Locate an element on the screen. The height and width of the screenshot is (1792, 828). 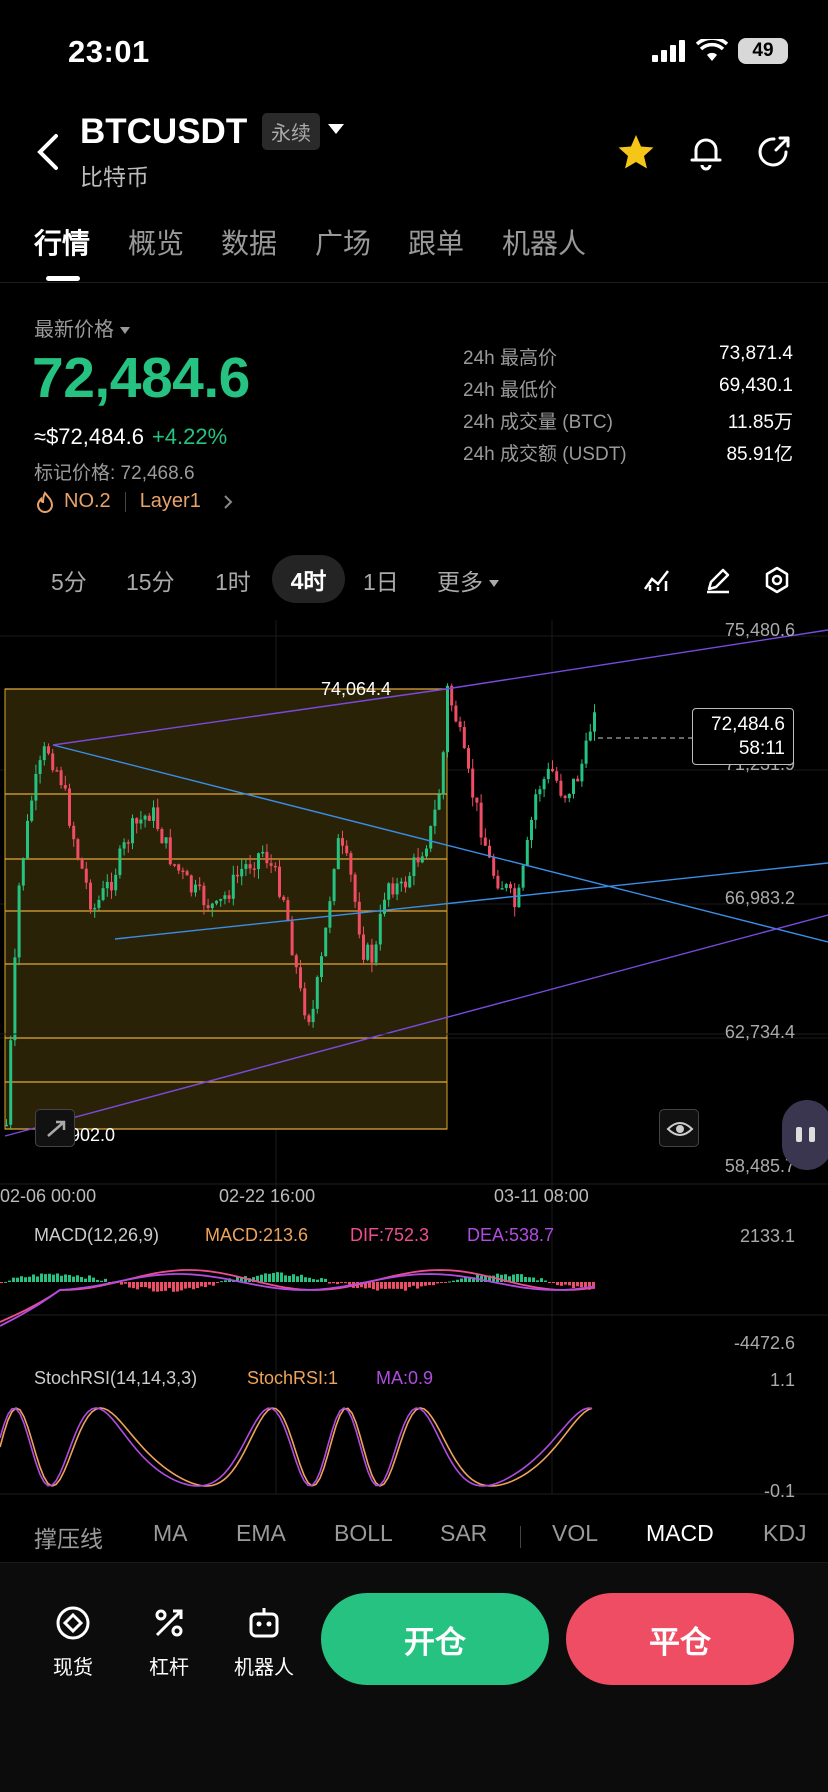
tab-overview: 概览 is located at coordinates (156, 242).